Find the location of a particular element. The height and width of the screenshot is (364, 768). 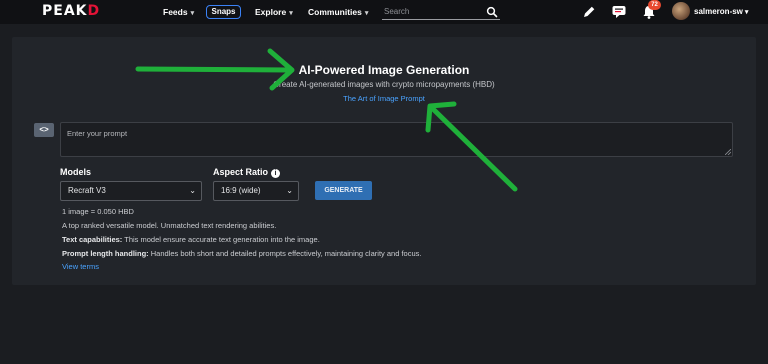

art-of-image-prompt-link: The Art of Image Prompt is located at coordinates (384, 98).